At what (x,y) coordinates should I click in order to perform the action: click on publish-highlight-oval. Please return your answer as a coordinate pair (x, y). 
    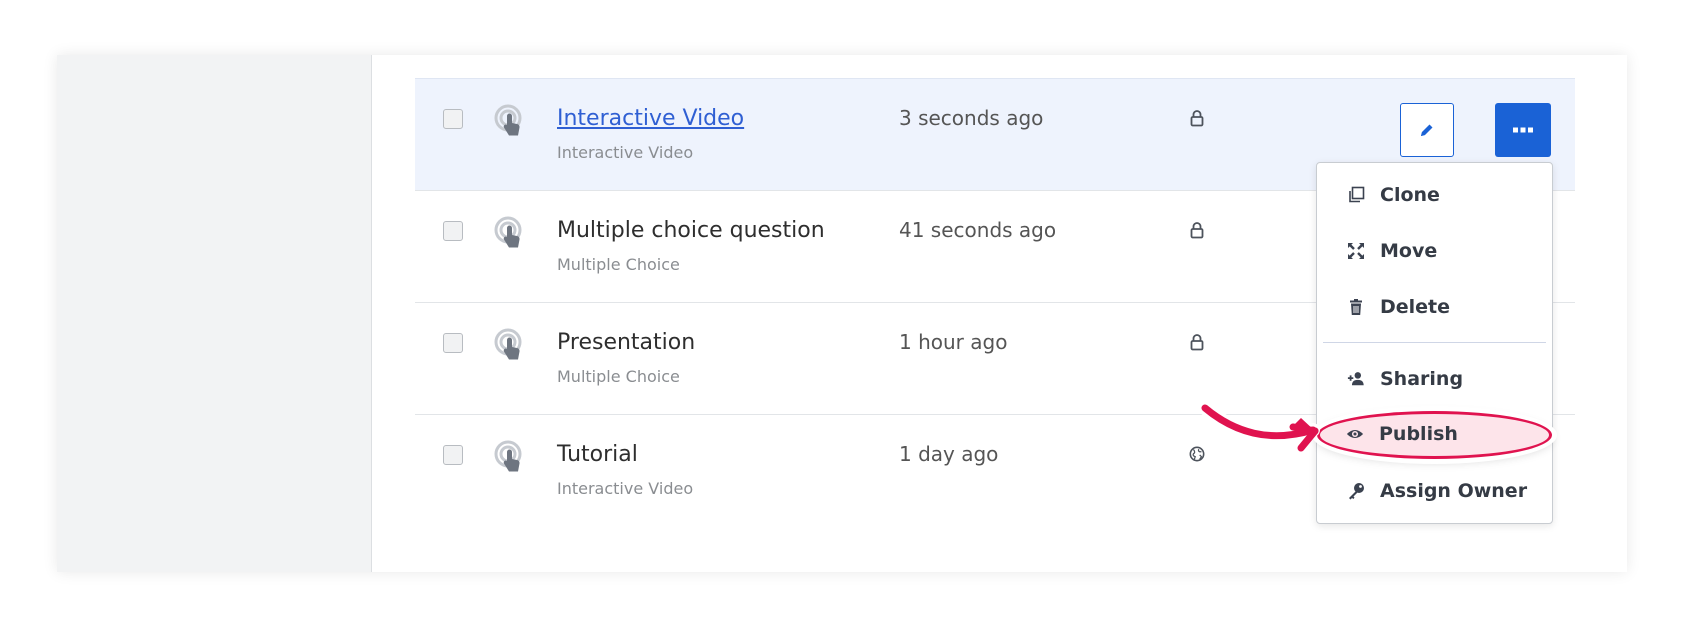
    Looking at the image, I should click on (1434, 435).